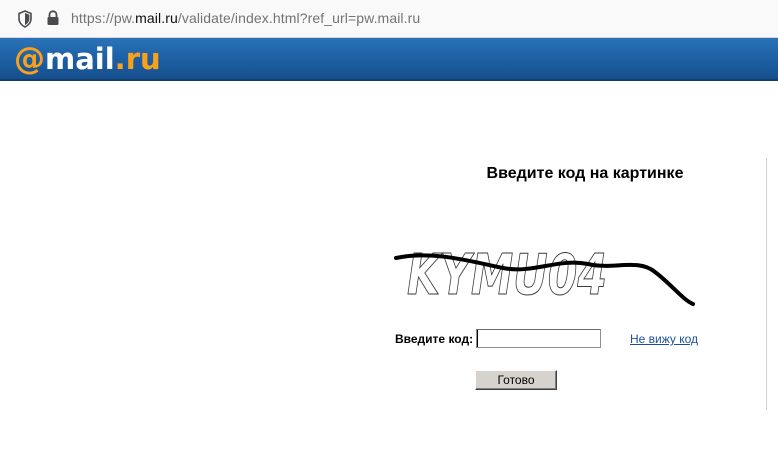 The image size is (778, 463). Describe the element at coordinates (664, 339) in the screenshot. I see `cant-see-code-link: Не вижу код` at that location.